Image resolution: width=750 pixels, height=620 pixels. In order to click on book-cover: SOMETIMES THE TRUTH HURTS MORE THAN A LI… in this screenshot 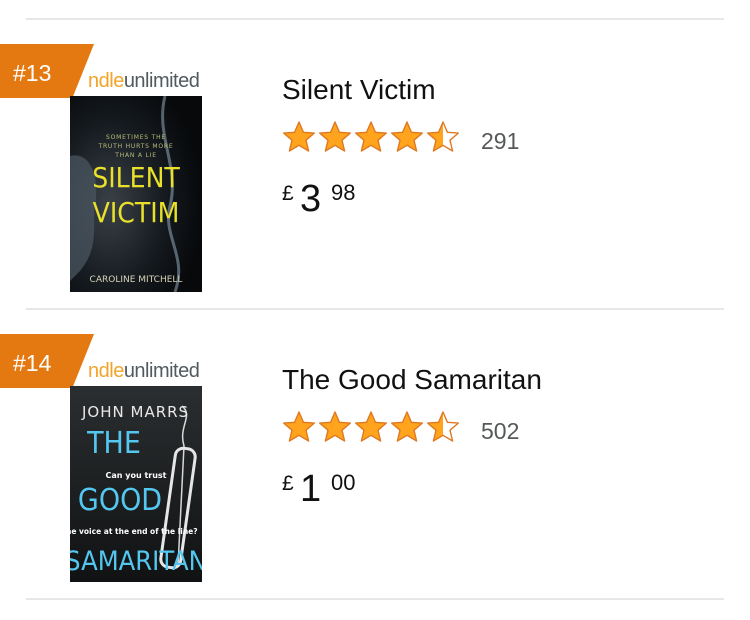, I will do `click(136, 194)`.